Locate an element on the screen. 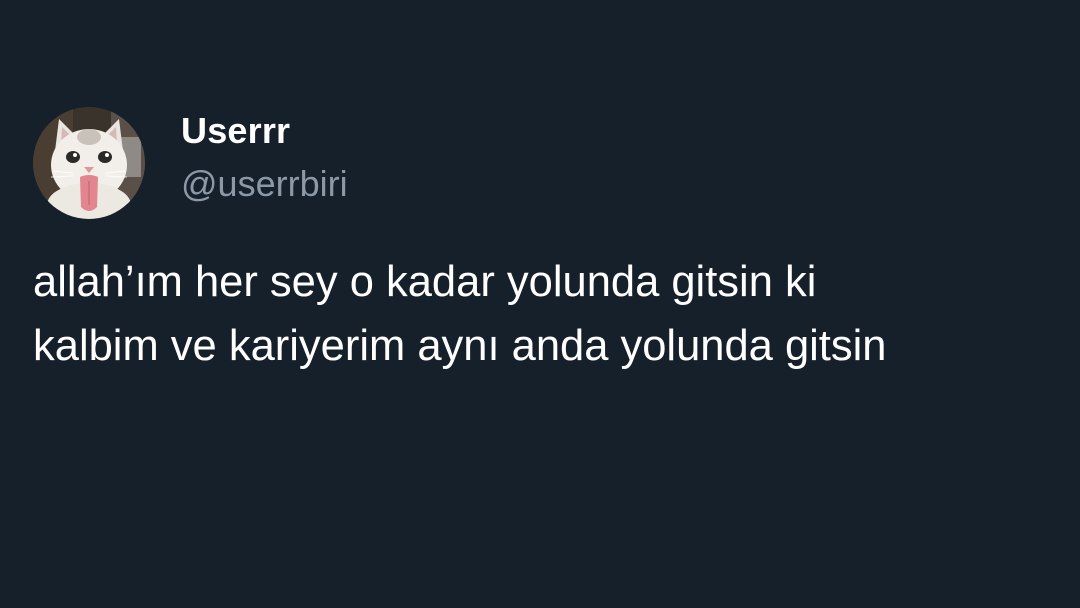  author-handle: @userrbiri is located at coordinates (264, 184).